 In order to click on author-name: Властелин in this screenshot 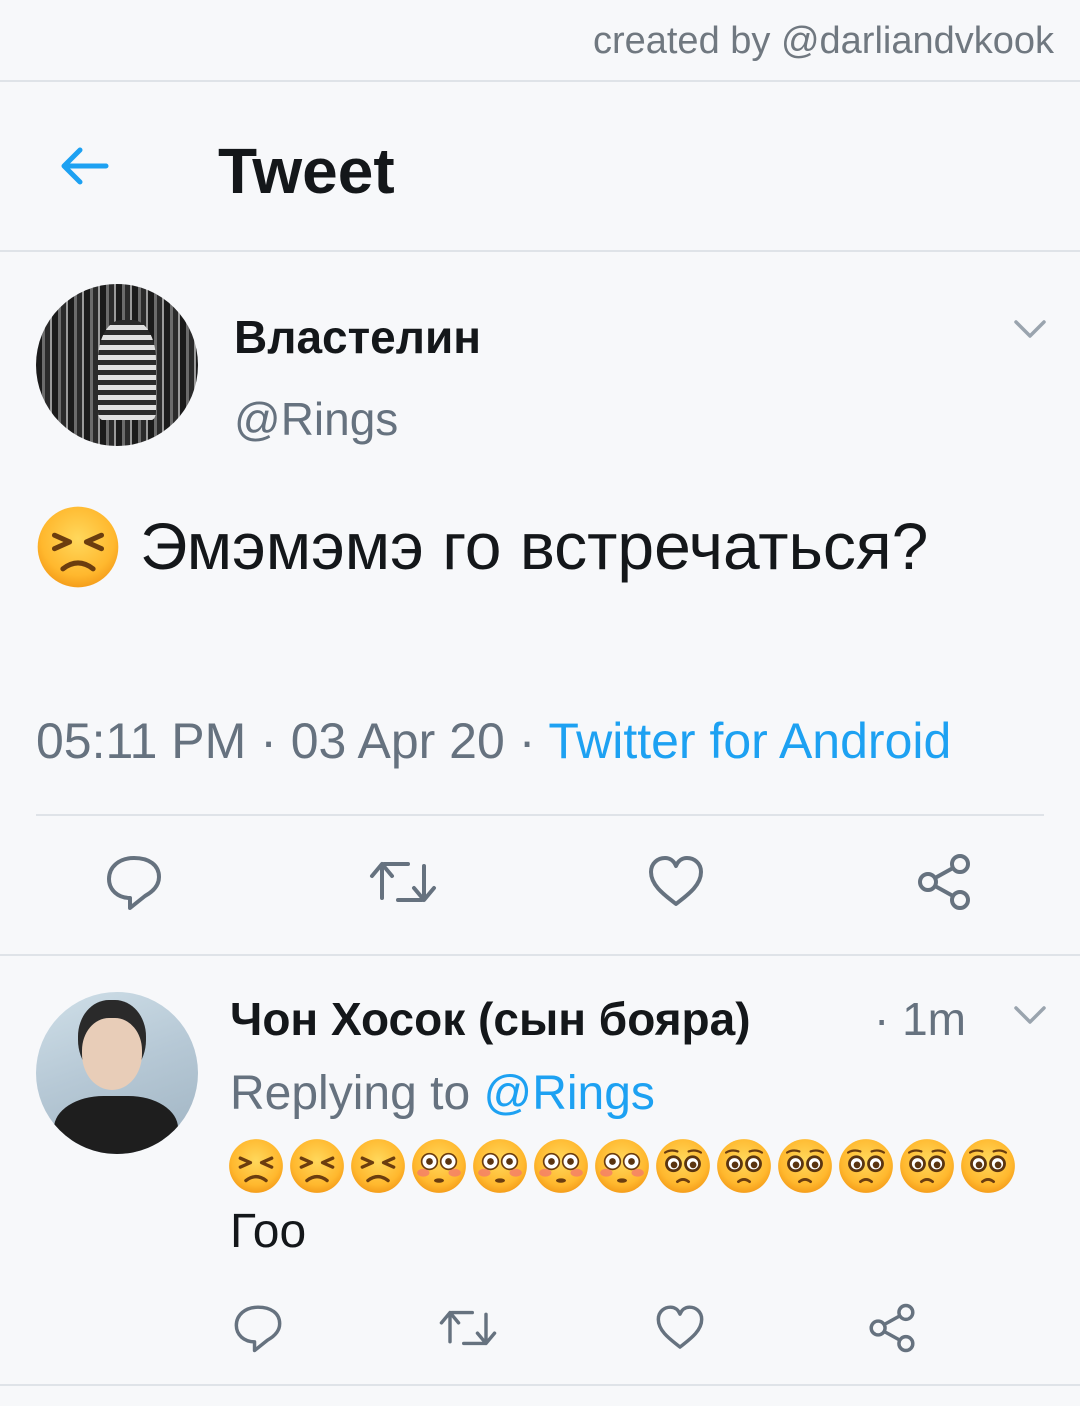, I will do `click(357, 337)`.